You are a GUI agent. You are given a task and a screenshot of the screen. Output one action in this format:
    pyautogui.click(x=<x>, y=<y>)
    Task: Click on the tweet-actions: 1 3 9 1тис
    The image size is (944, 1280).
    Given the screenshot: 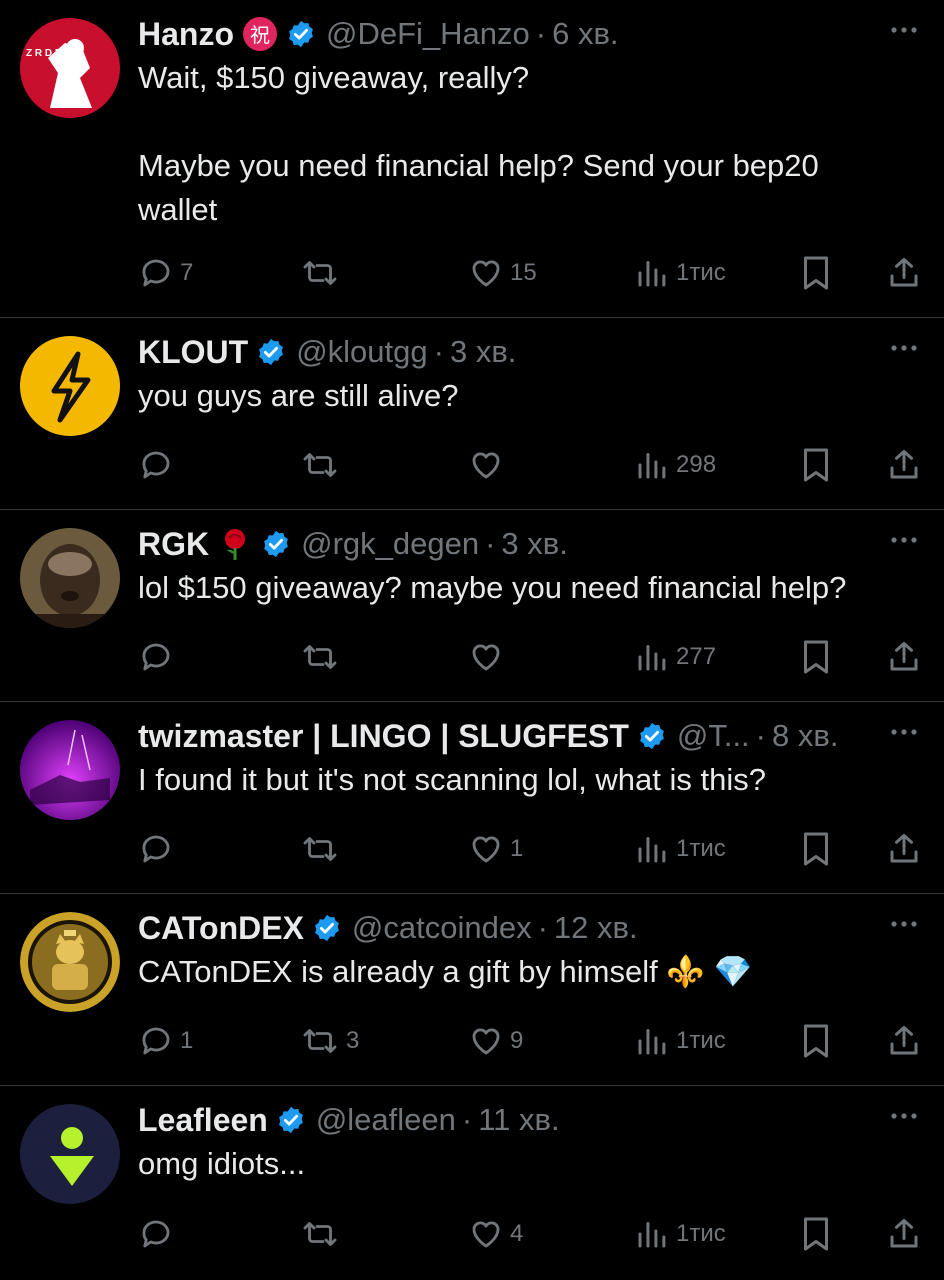 What is the action you would take?
    pyautogui.click(x=529, y=1041)
    